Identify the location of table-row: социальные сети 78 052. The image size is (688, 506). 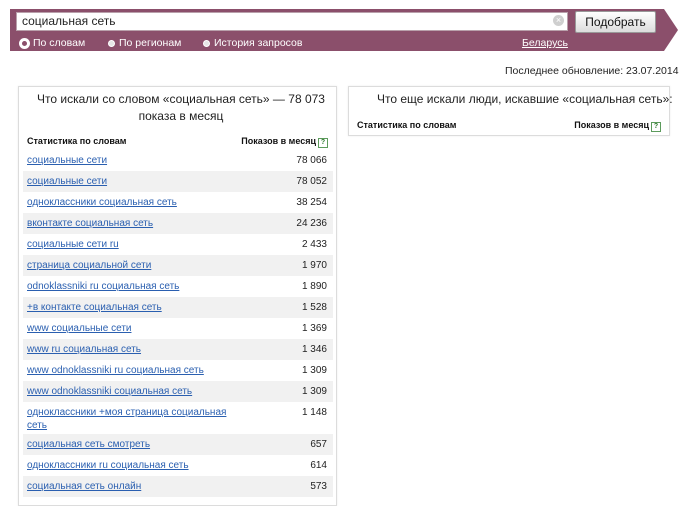
(178, 181).